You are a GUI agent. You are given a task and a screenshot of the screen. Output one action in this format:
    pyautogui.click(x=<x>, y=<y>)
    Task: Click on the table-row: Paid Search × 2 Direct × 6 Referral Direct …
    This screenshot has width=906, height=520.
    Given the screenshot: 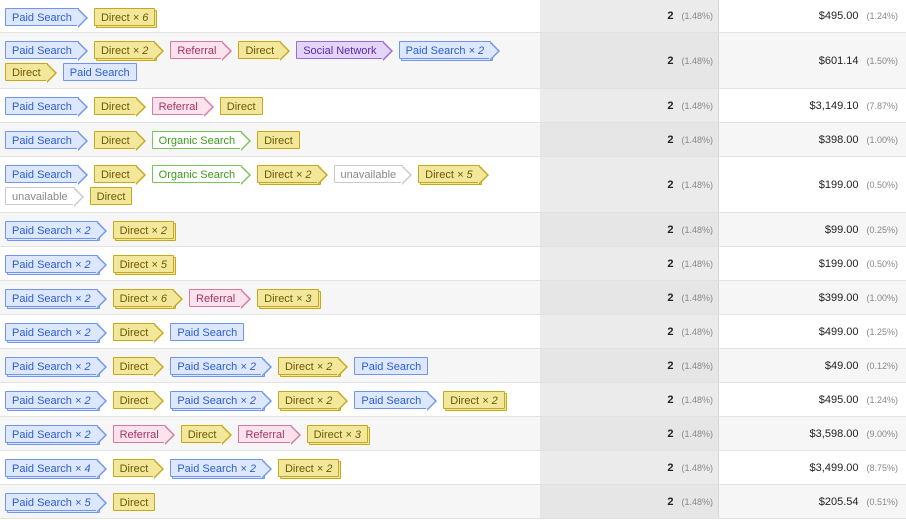 What is the action you would take?
    pyautogui.click(x=453, y=298)
    